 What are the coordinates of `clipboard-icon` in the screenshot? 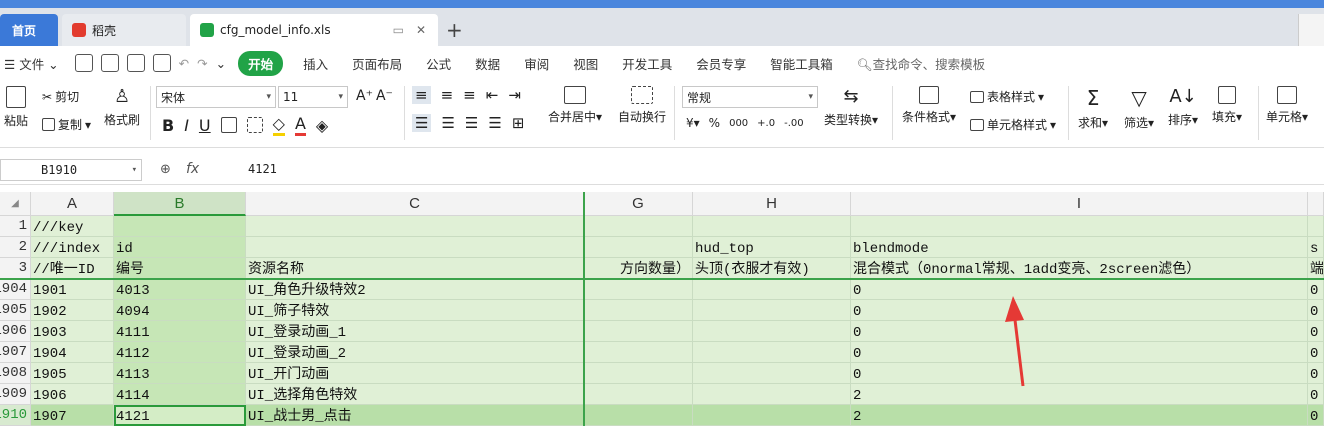 It's located at (16, 97).